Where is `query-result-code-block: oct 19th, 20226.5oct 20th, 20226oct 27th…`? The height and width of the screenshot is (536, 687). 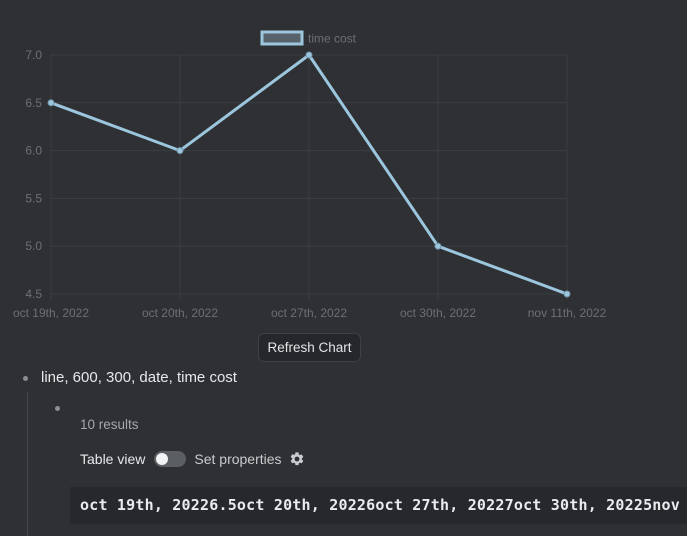 query-result-code-block: oct 19th, 20226.5oct 20th, 20226oct 27th… is located at coordinates (378, 505).